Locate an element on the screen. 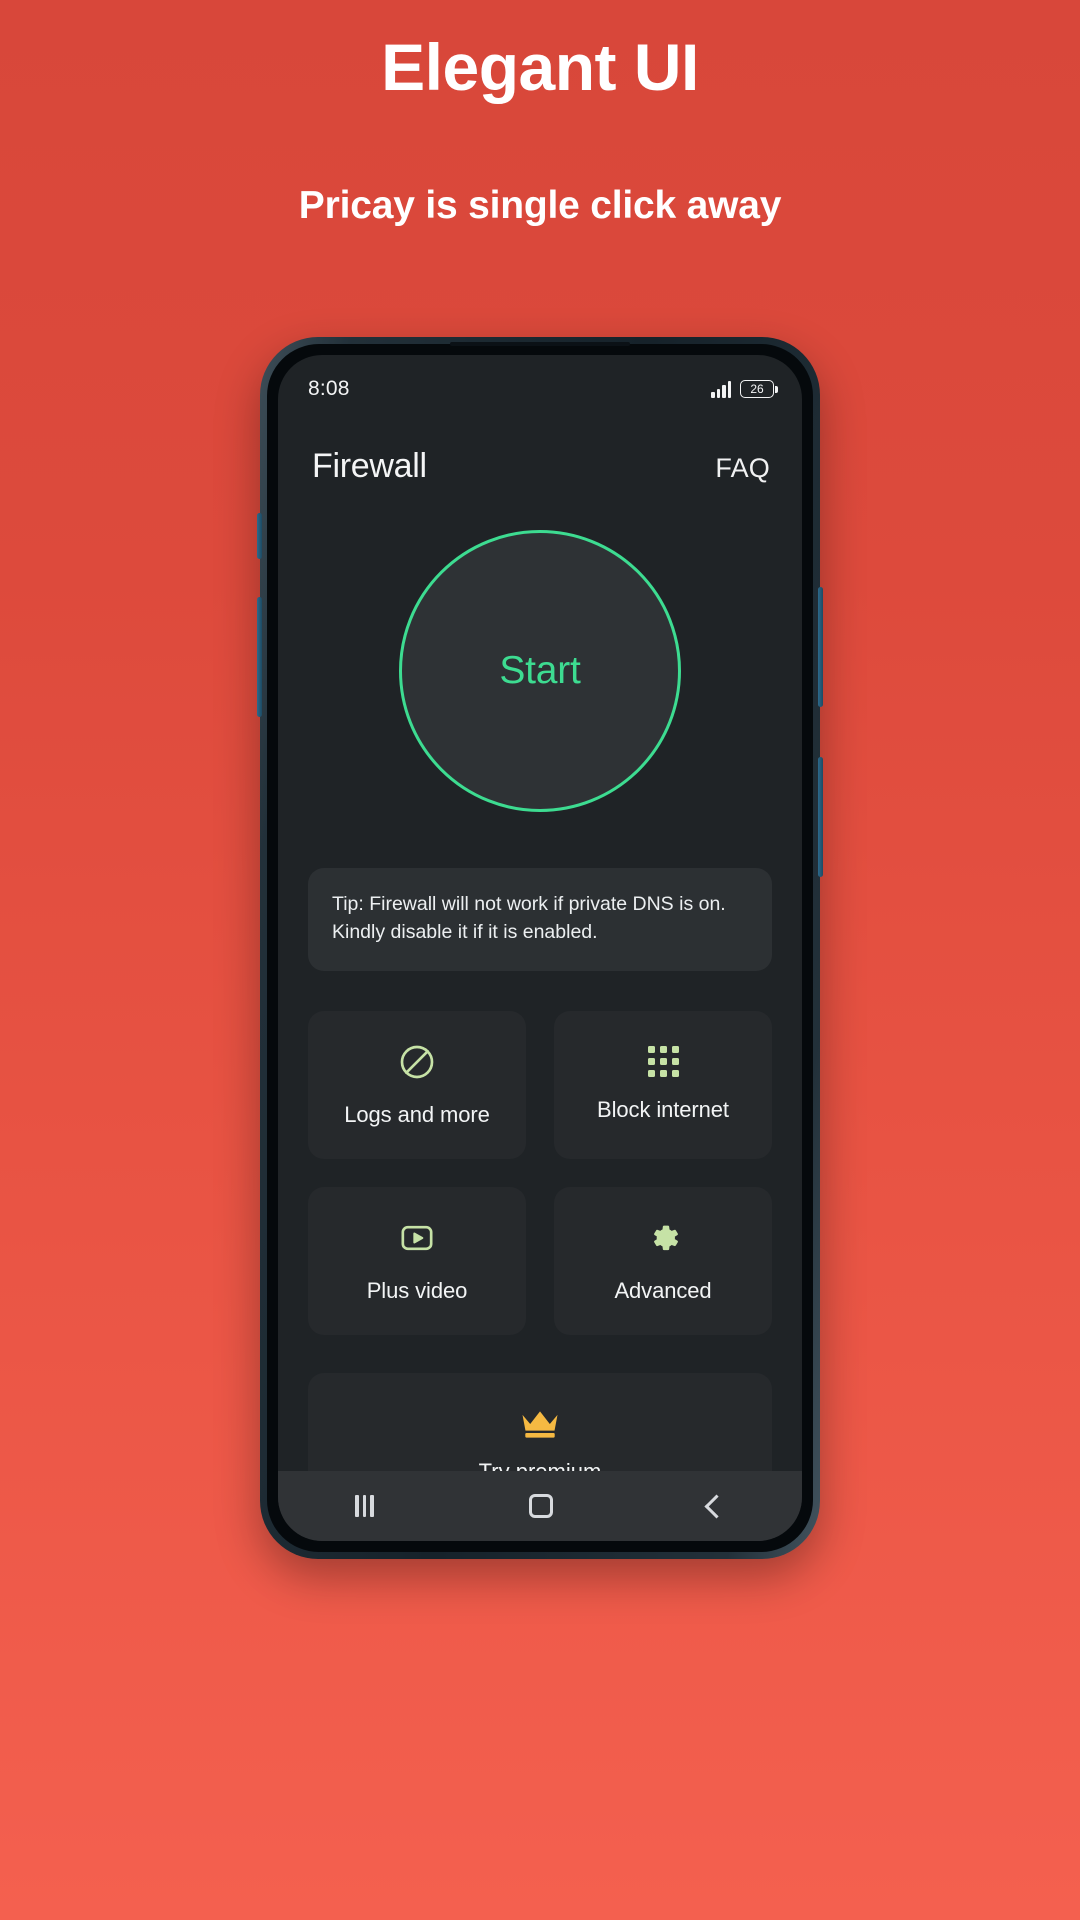  tile-label: Logs and more is located at coordinates (417, 1114).